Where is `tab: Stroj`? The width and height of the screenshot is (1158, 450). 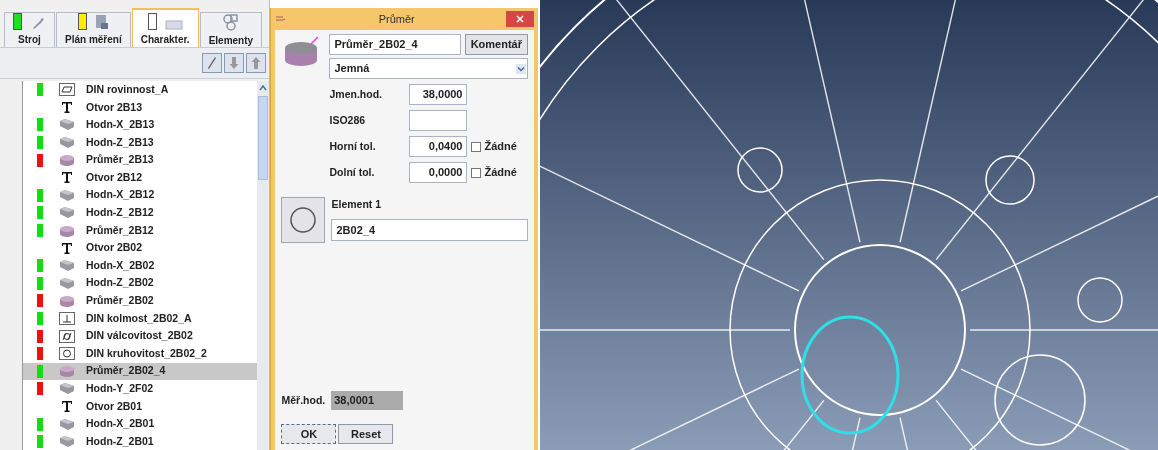 tab: Stroj is located at coordinates (29, 29).